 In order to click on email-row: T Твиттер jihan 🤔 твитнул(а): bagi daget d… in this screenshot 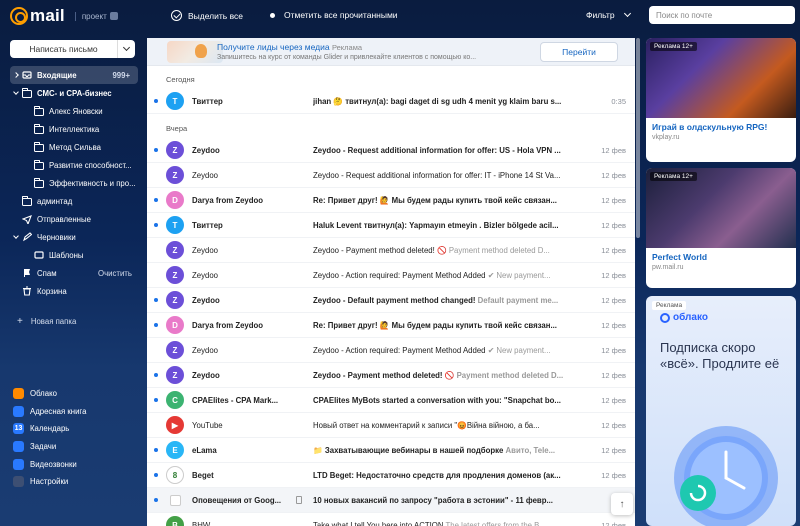, I will do `click(391, 101)`.